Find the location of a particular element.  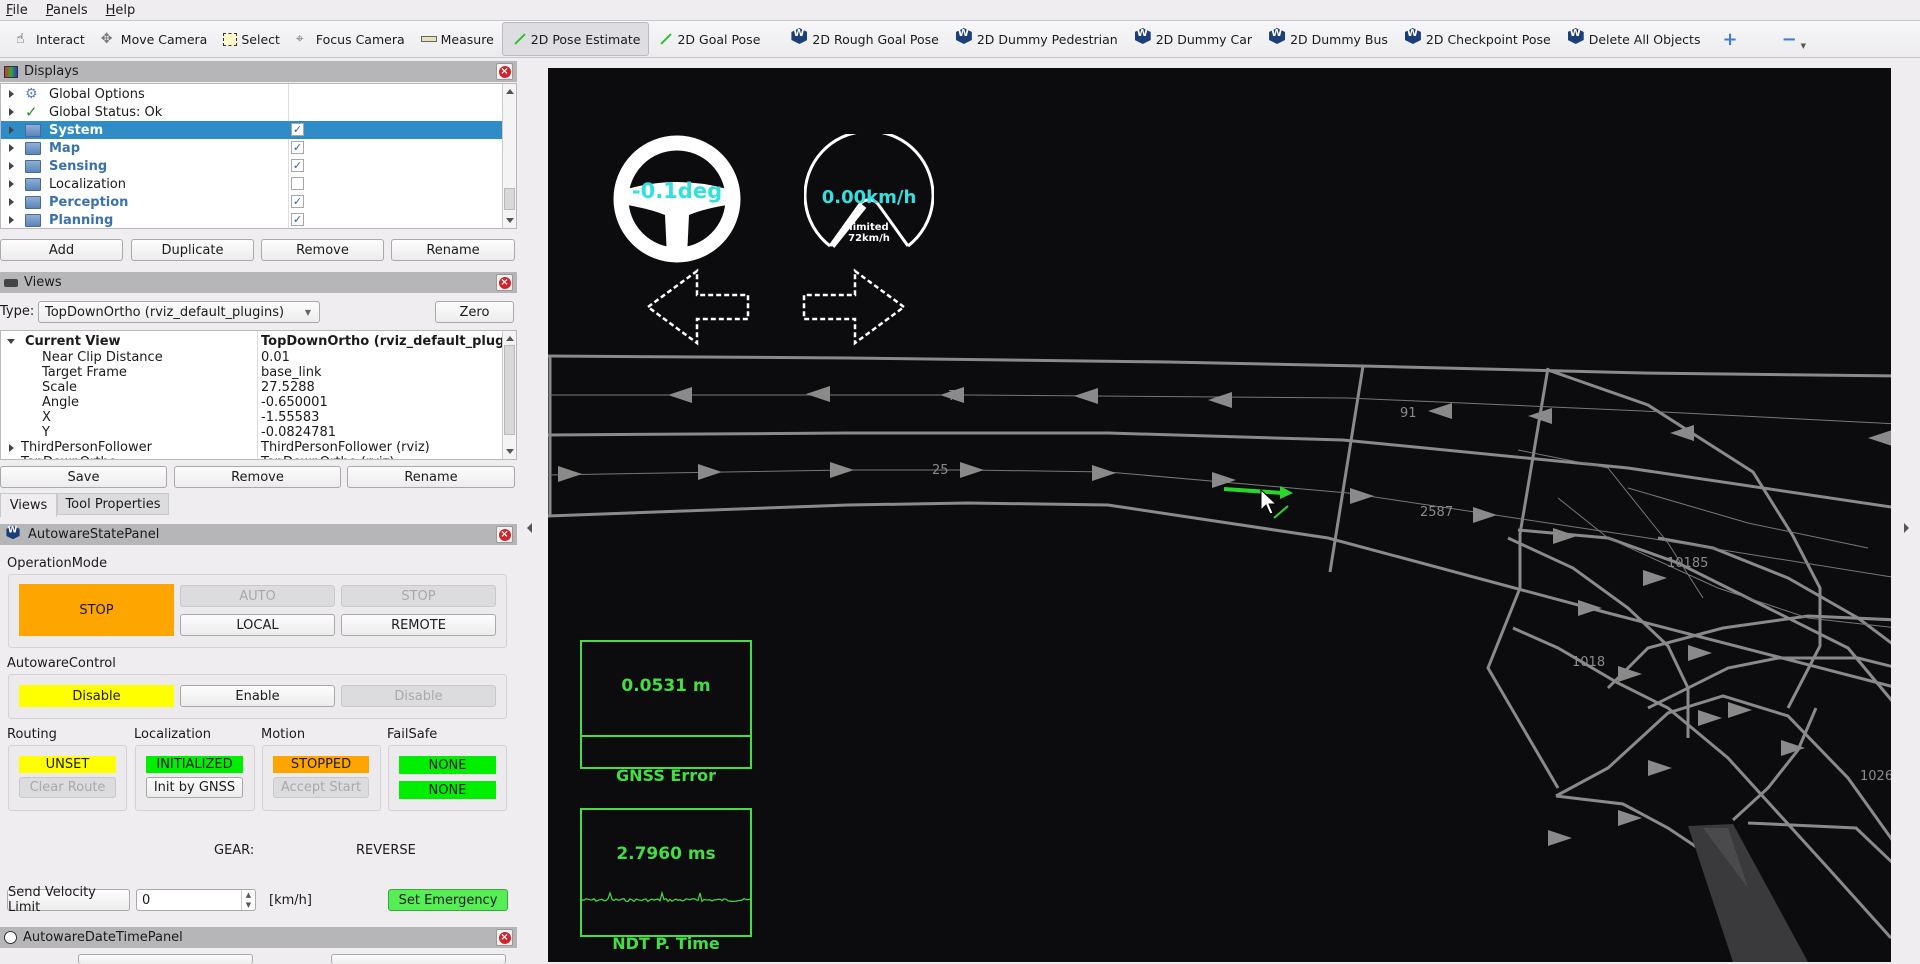

tool-move-camera: ✥ Move Camera is located at coordinates (154, 39).